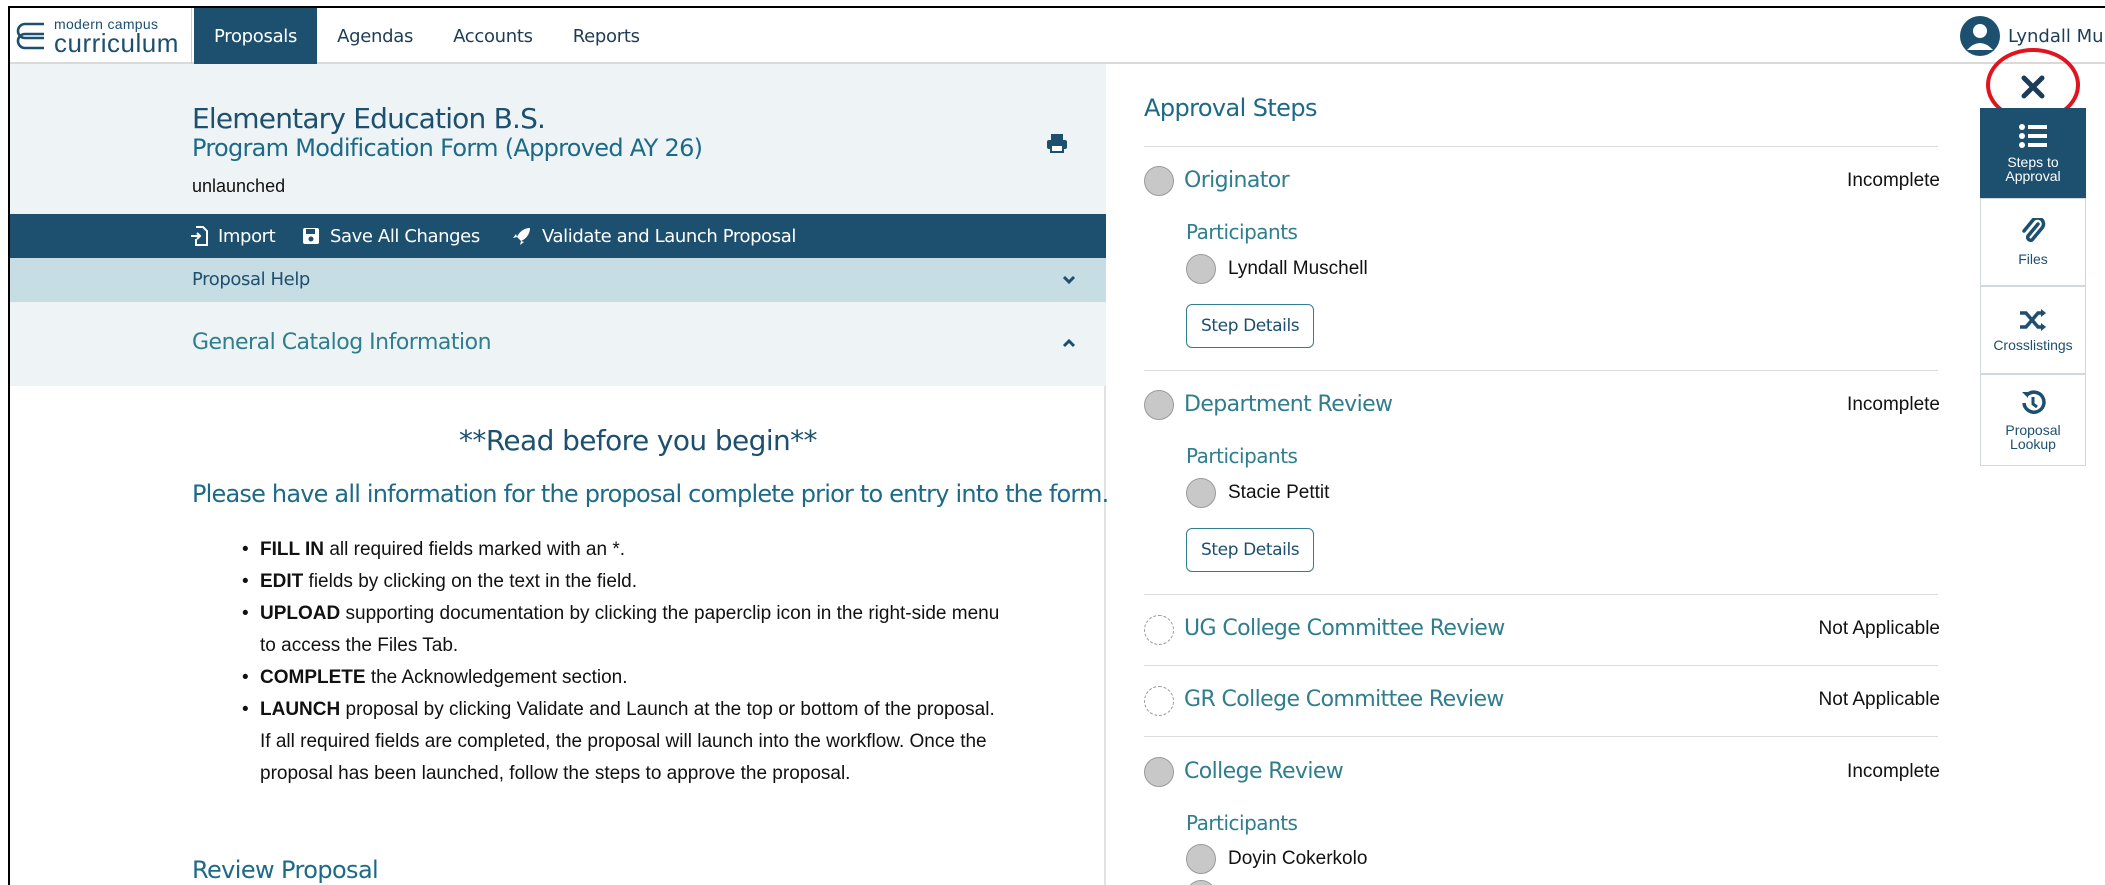 The image size is (2105, 885). I want to click on tab-proposals: Proposals, so click(256, 36).